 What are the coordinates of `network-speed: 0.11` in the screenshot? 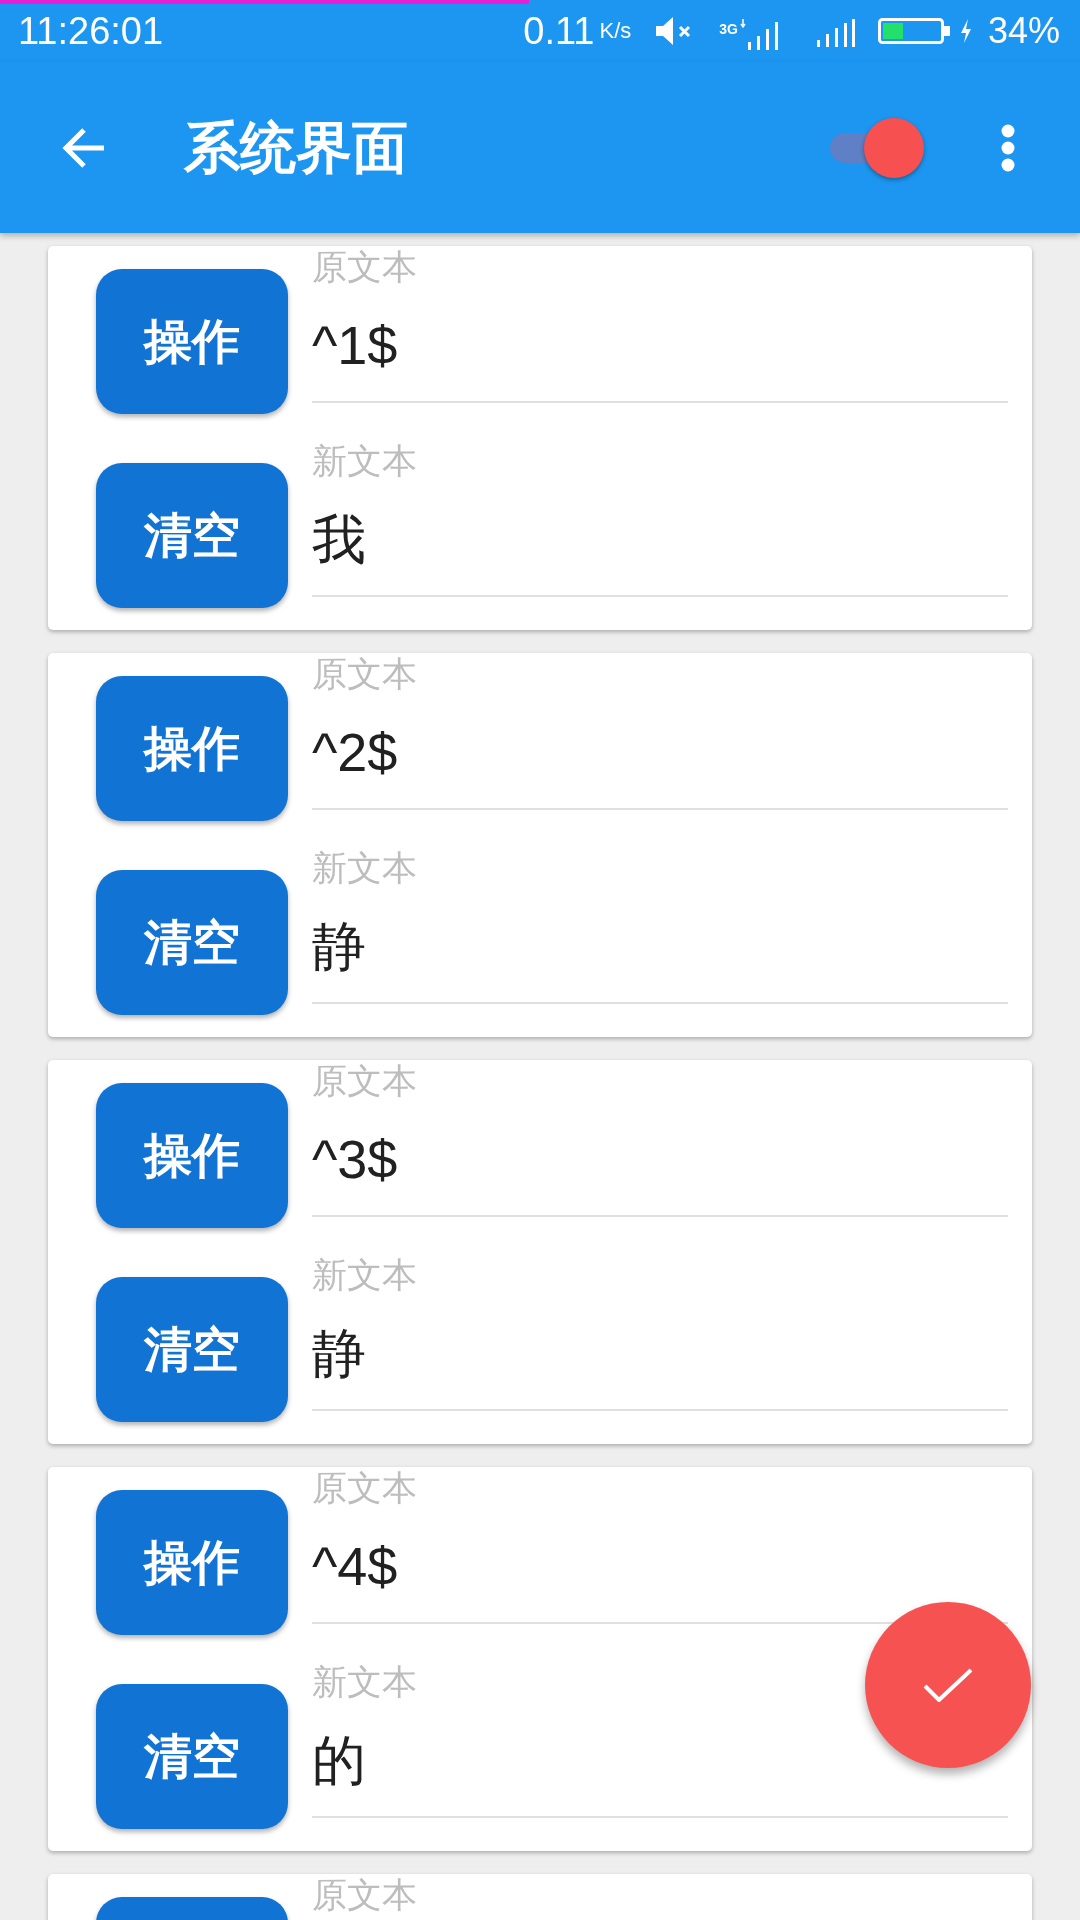 It's located at (559, 31).